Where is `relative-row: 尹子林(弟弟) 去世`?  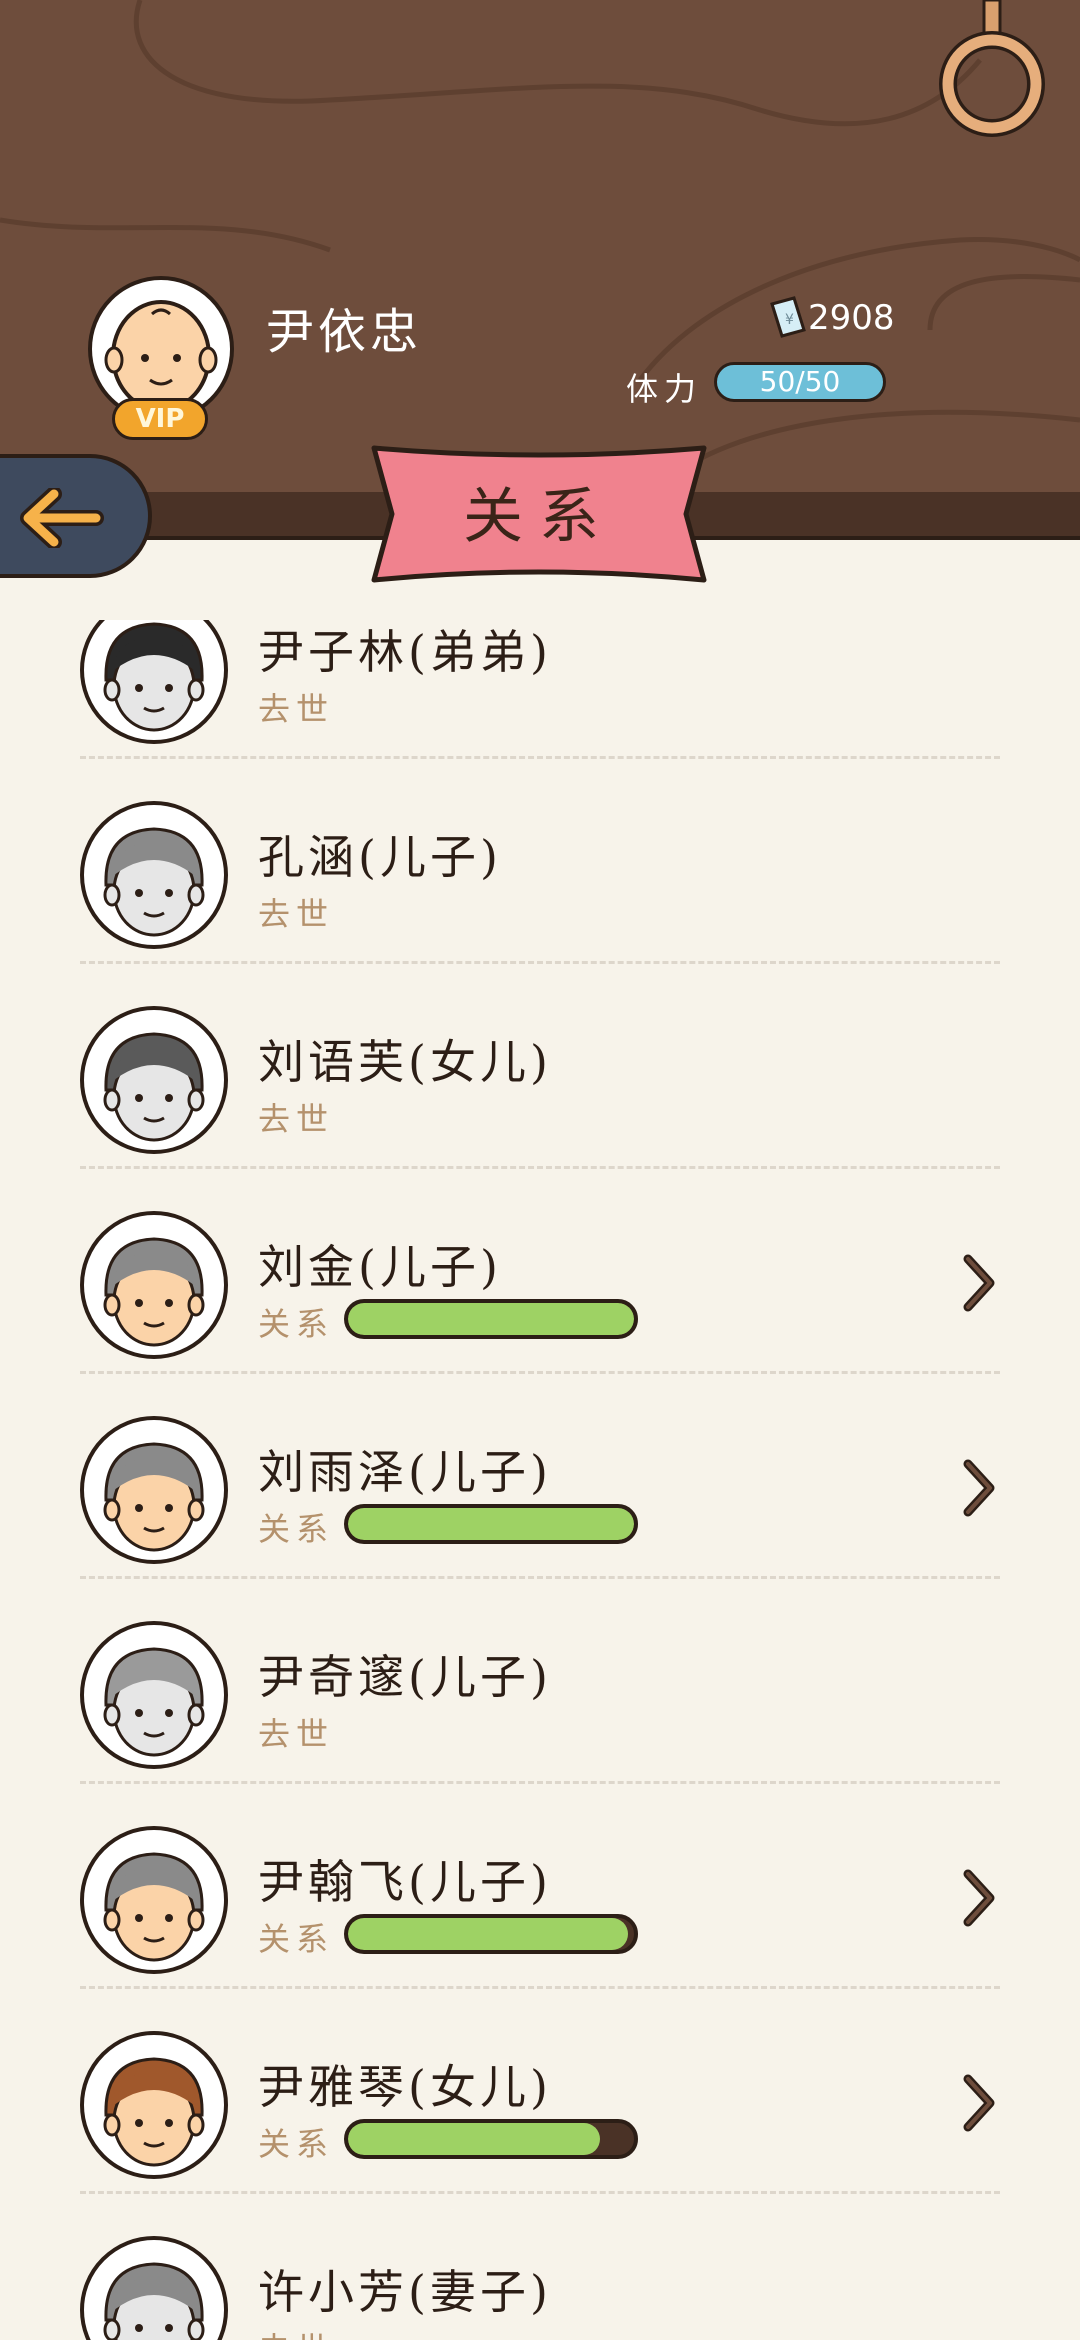
relative-row: 尹子林(弟弟) 去世 is located at coordinates (540, 689).